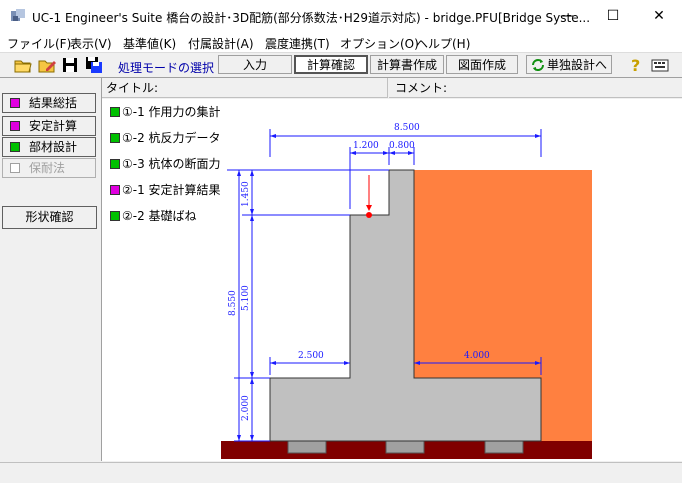  I want to click on menu-standard: 基準値(K), so click(149, 43).